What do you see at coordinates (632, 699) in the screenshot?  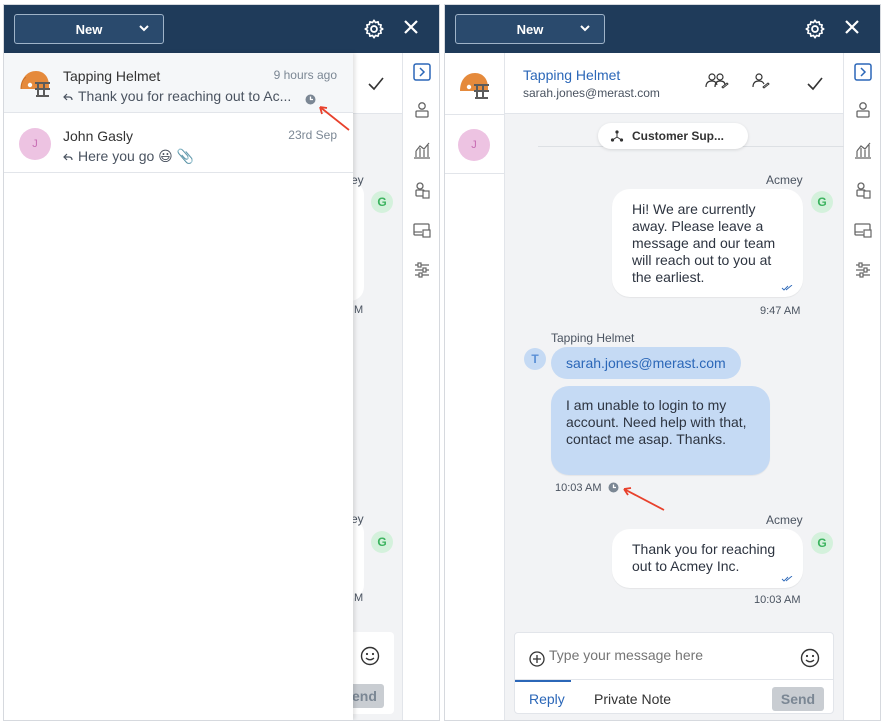 I see `tab-private-note: Private Note` at bounding box center [632, 699].